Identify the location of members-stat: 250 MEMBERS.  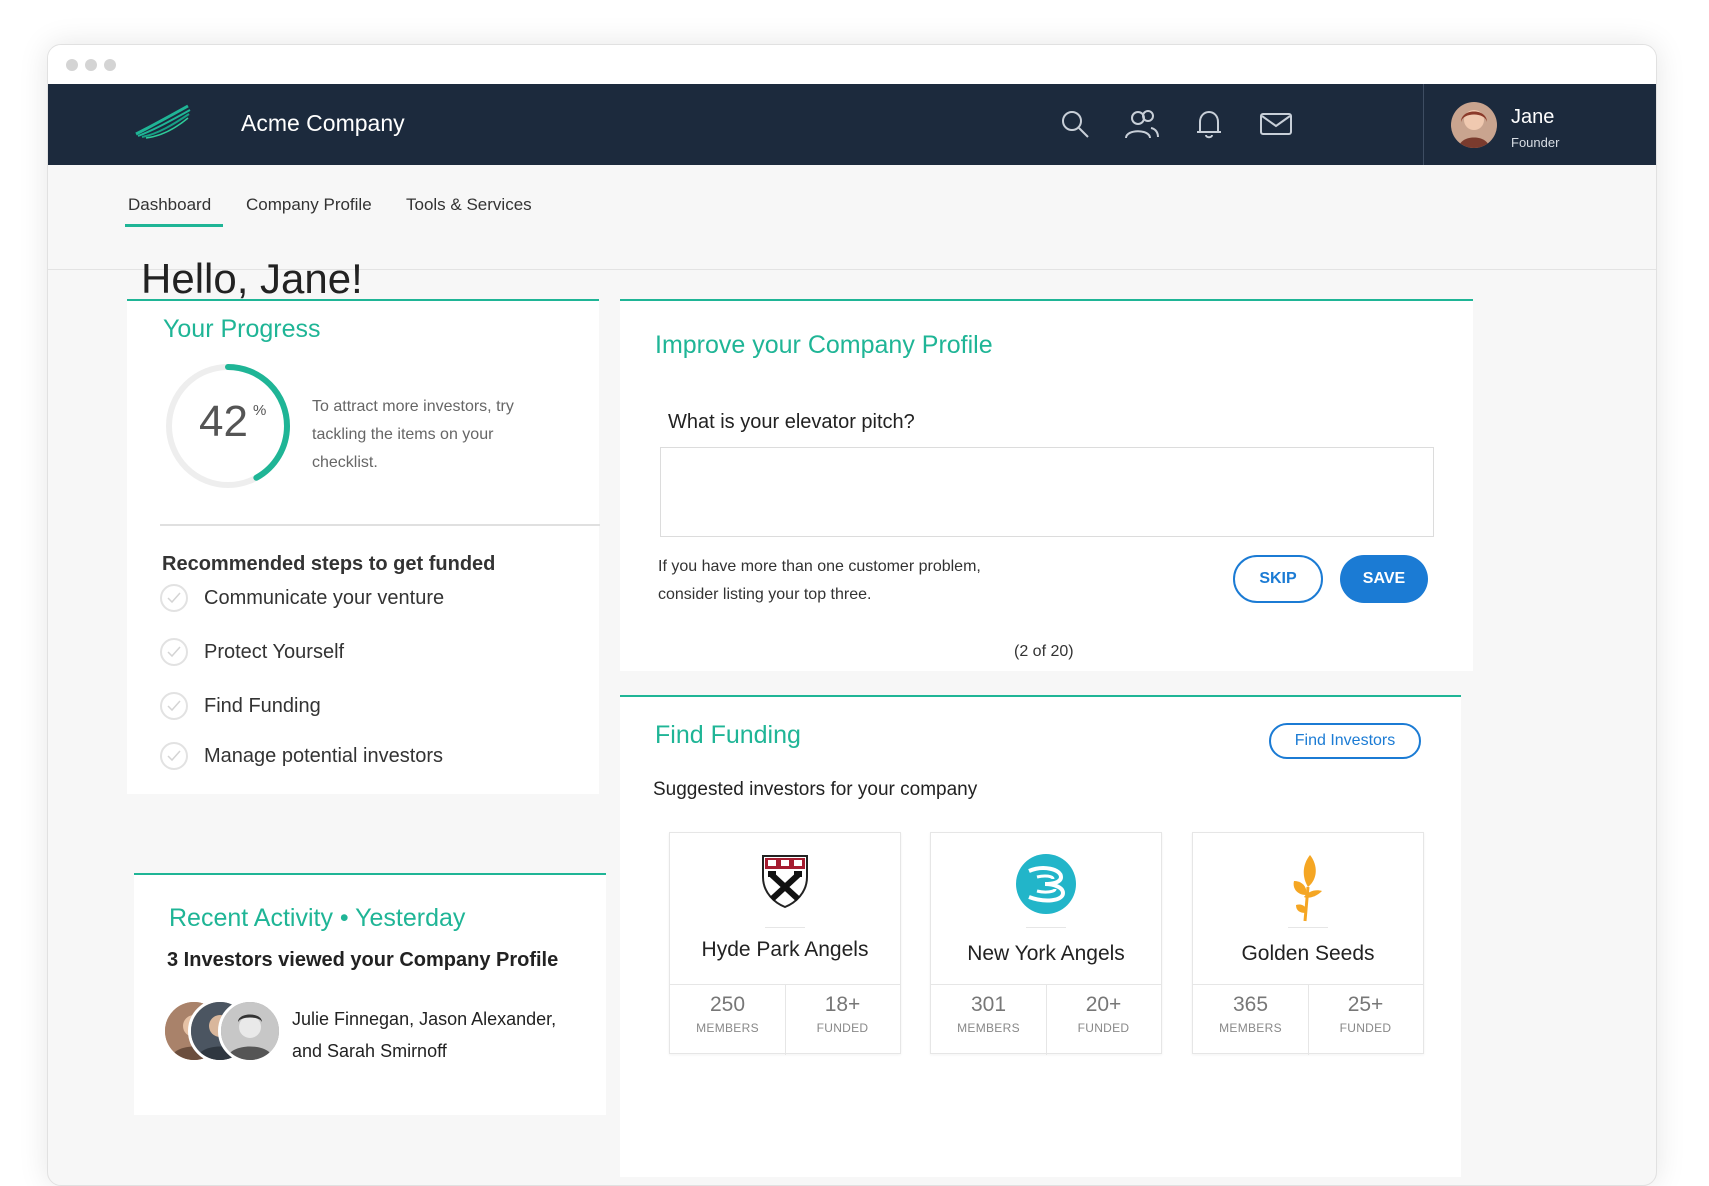
(727, 1020).